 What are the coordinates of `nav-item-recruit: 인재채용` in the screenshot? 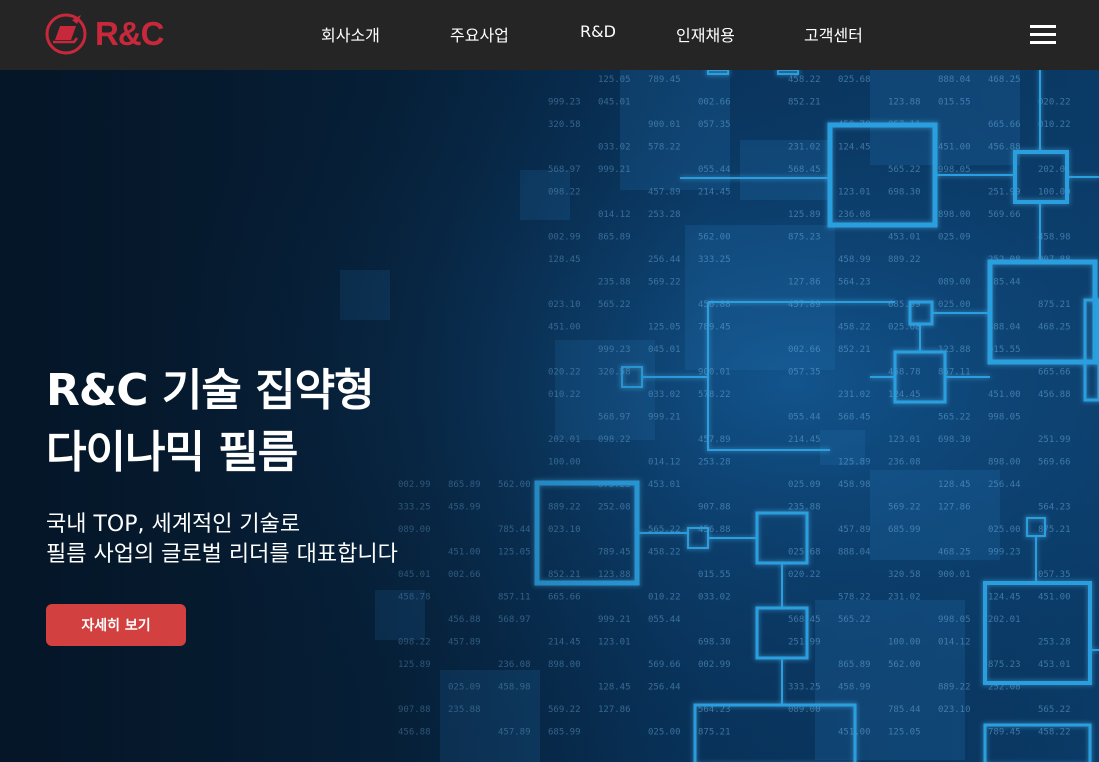 It's located at (705, 34).